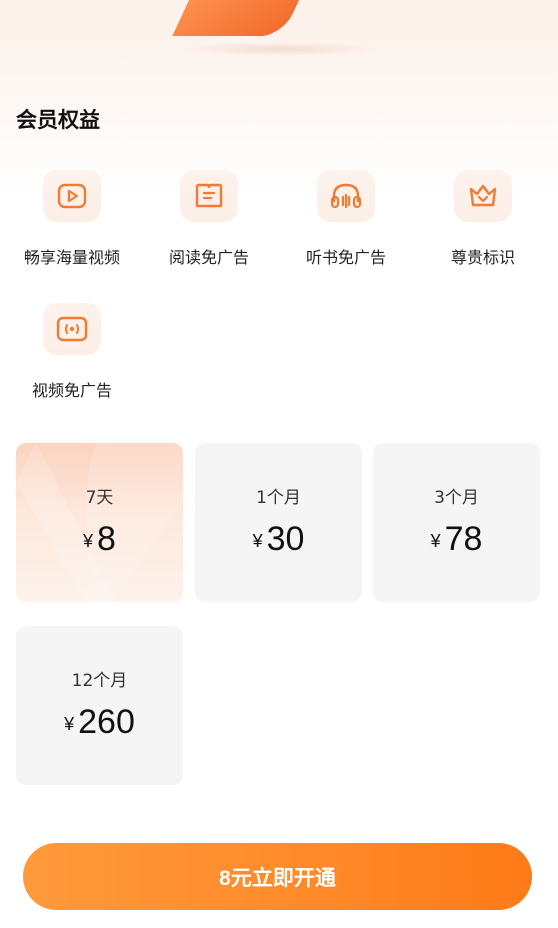 The image size is (558, 928). What do you see at coordinates (99, 498) in the screenshot?
I see `plan-period: 7天` at bounding box center [99, 498].